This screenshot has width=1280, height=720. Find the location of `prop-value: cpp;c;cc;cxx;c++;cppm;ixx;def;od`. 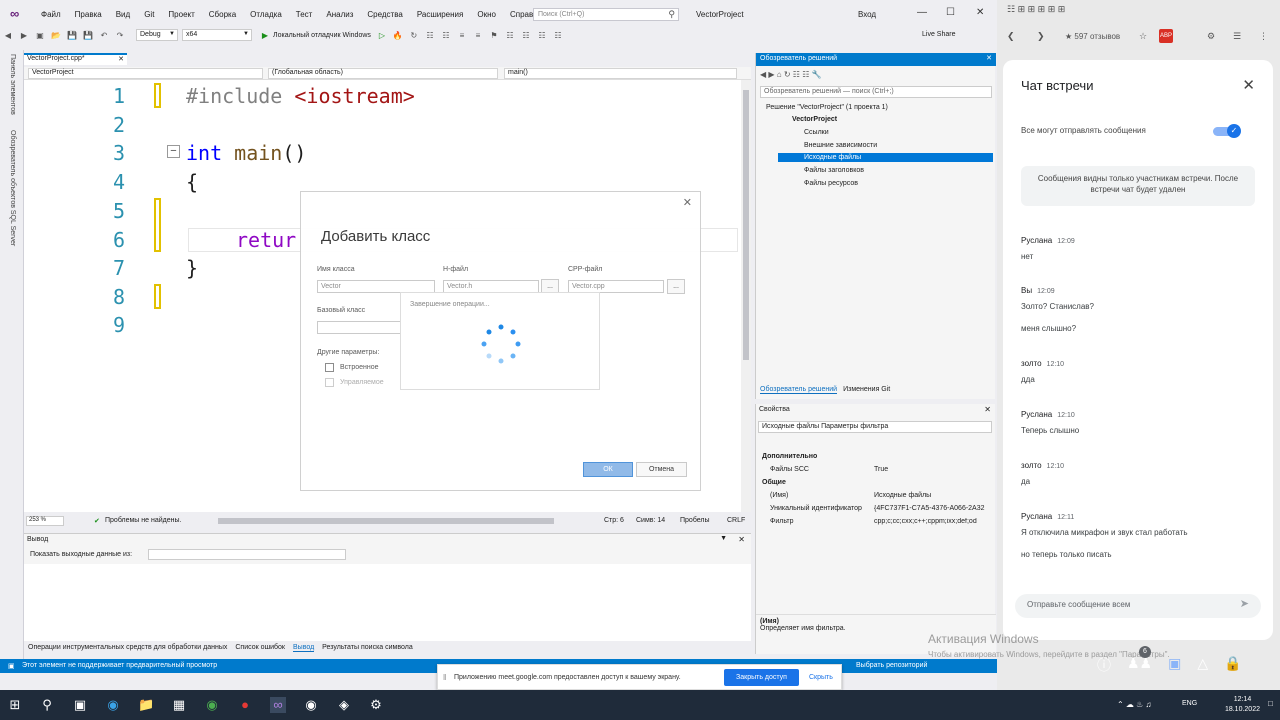

prop-value: cpp;c;cc;cxx;c++;cppm;ixx;def;od is located at coordinates (933, 521).